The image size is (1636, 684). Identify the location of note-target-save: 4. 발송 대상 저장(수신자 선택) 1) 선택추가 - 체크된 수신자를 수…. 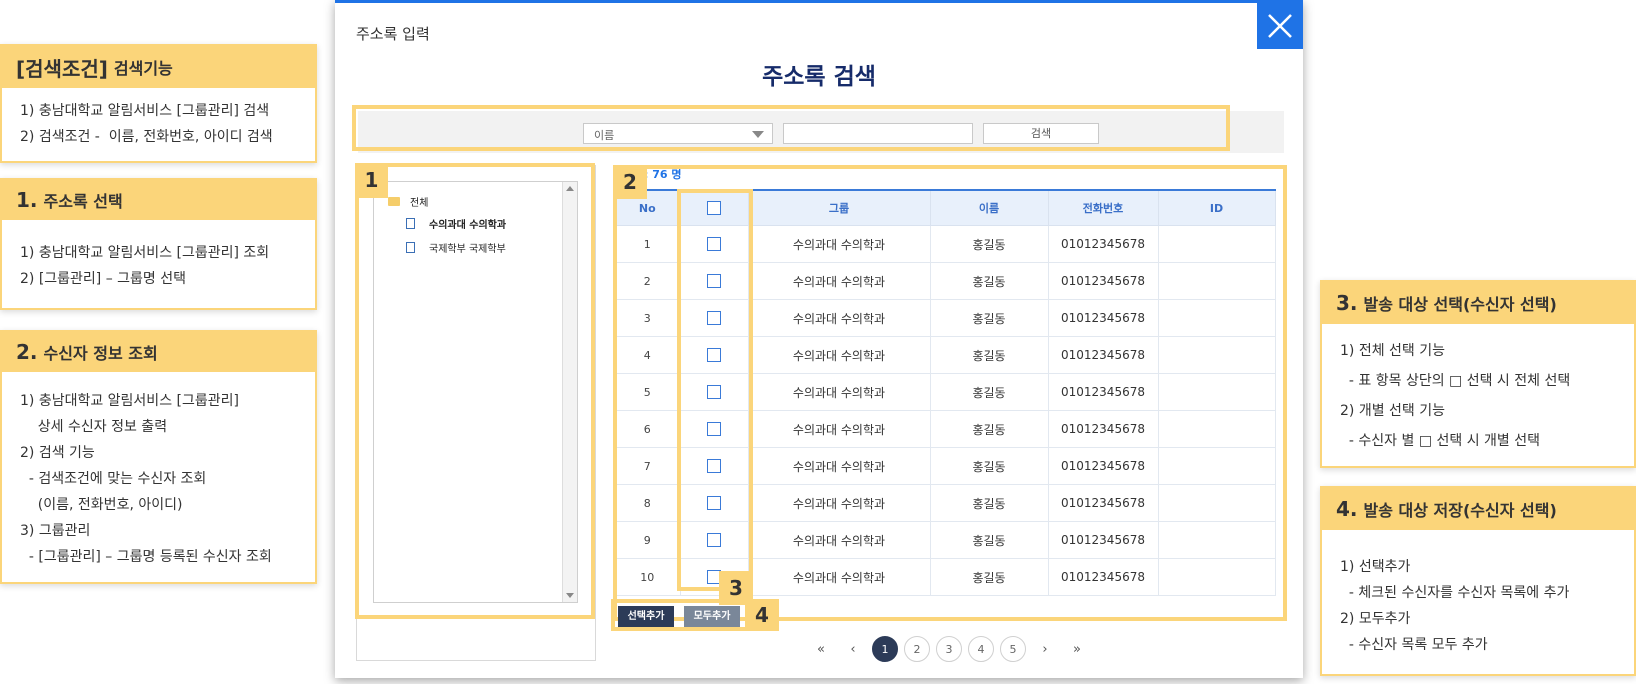
(1478, 581).